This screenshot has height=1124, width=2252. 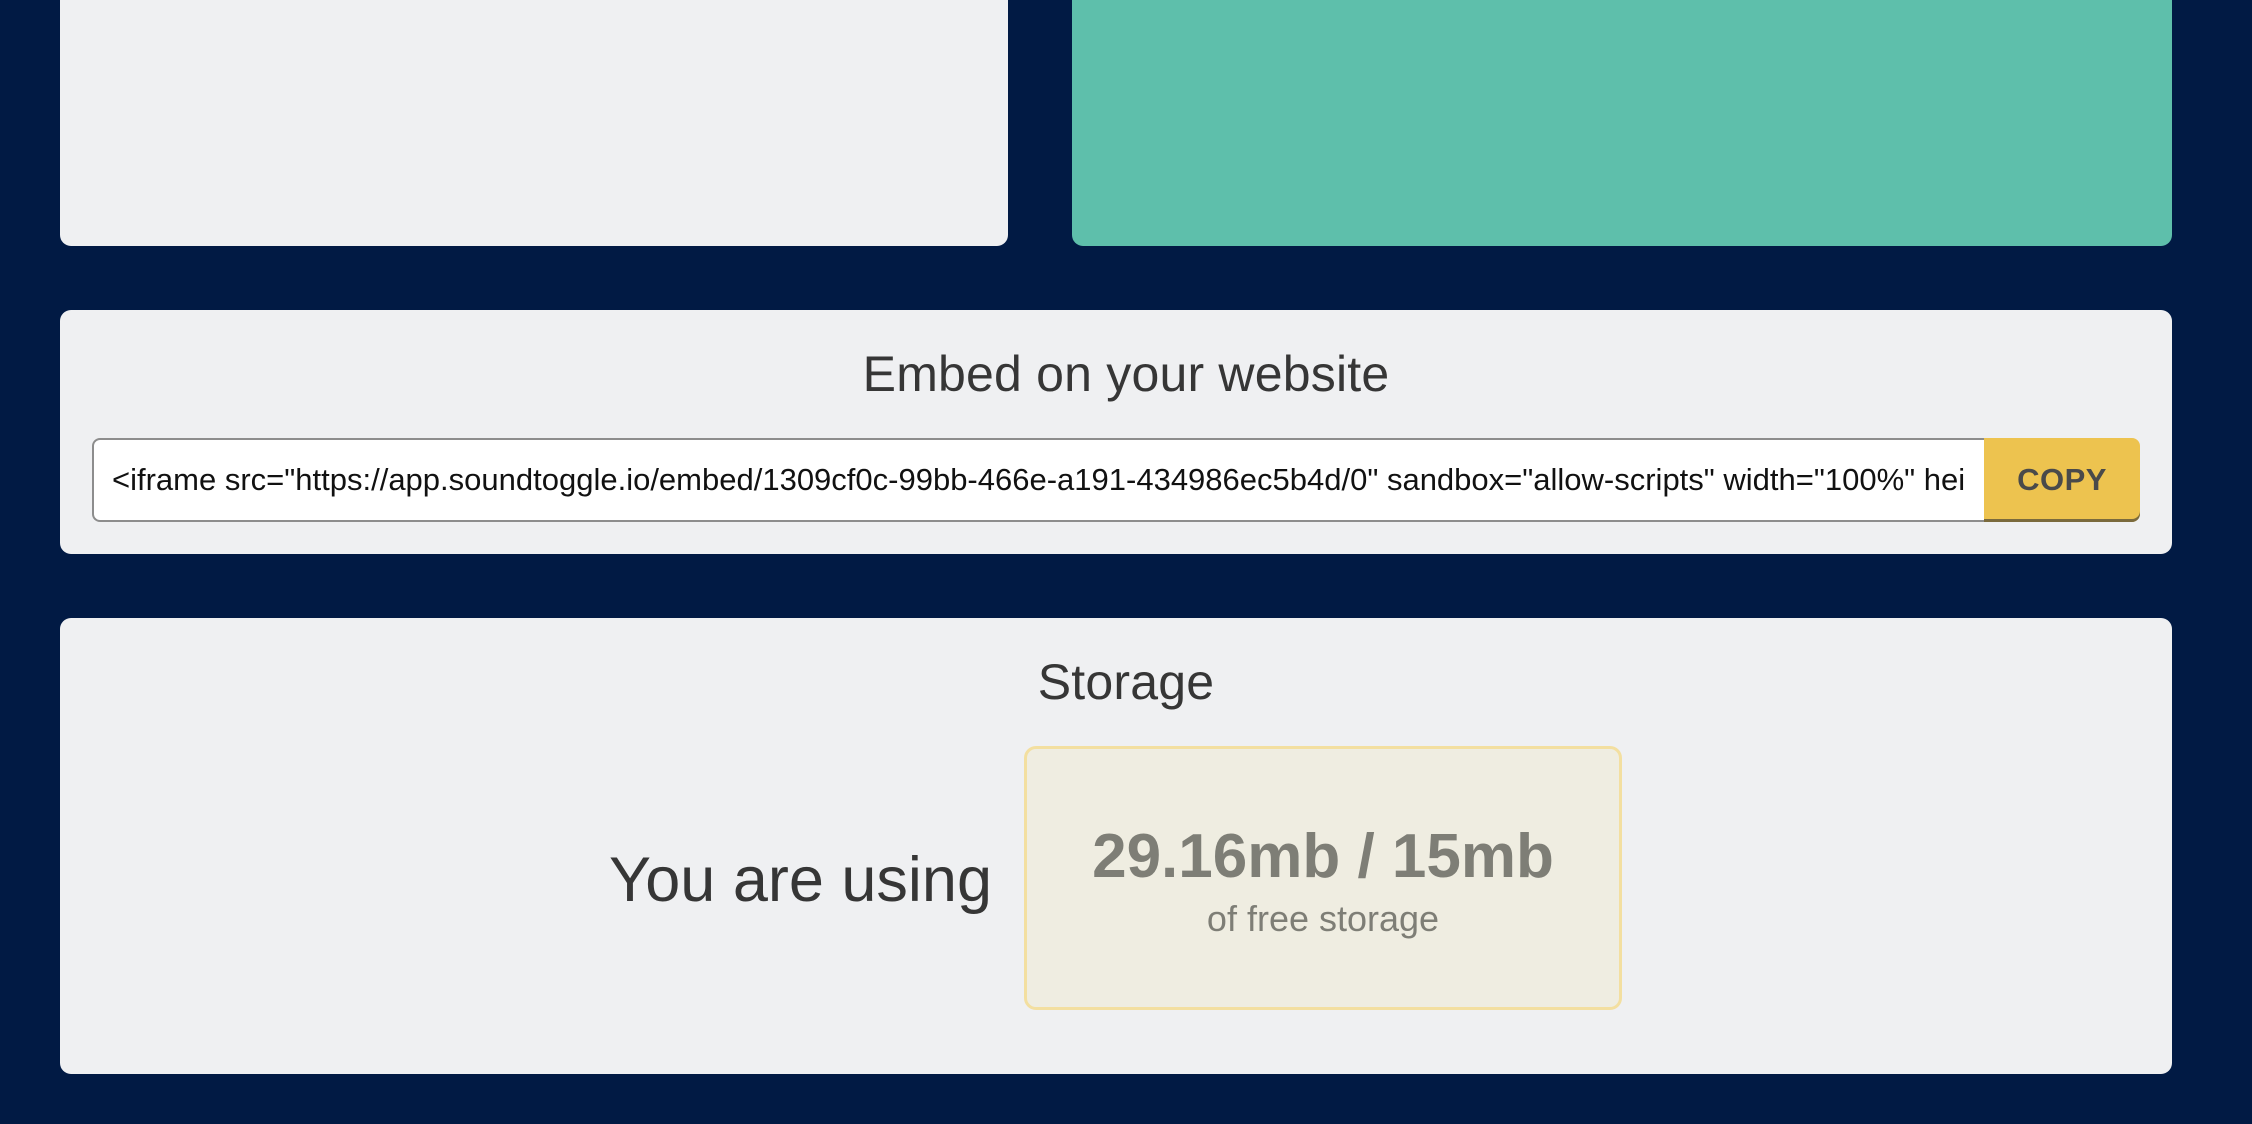 What do you see at coordinates (1622, 123) in the screenshot?
I see `top-right-card` at bounding box center [1622, 123].